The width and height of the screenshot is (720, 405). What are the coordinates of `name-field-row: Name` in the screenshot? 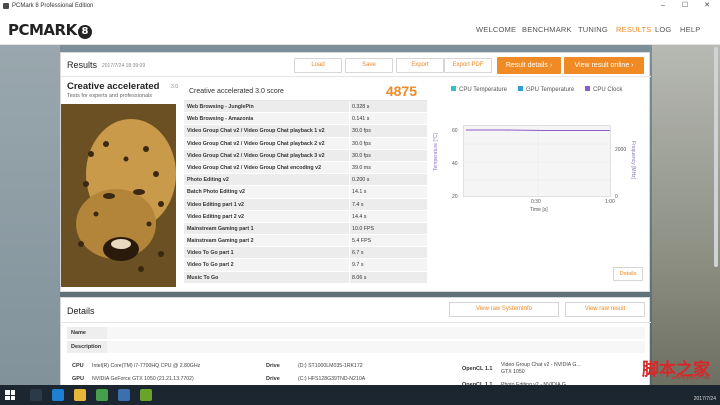 It's located at (356, 333).